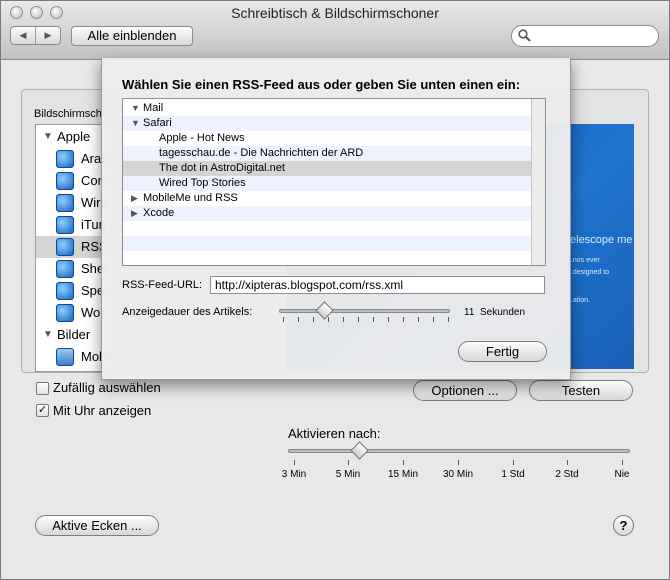 The height and width of the screenshot is (580, 670). What do you see at coordinates (327, 198) in the screenshot?
I see `feed-group-mobileme: ▶ MobileMe und RSS` at bounding box center [327, 198].